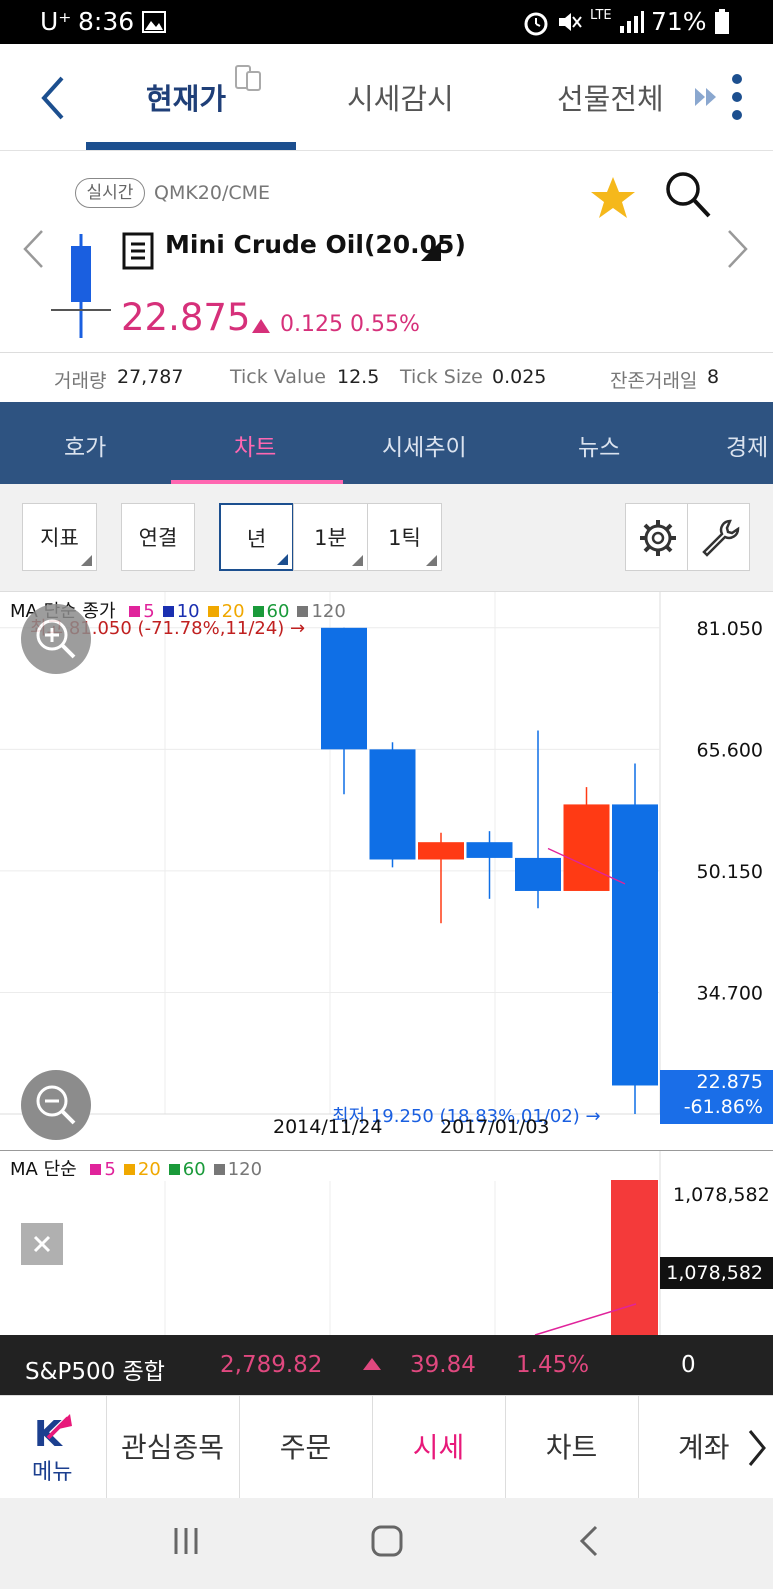  Describe the element at coordinates (730, 993) in the screenshot. I see `y-tick-label: 34.700` at that location.